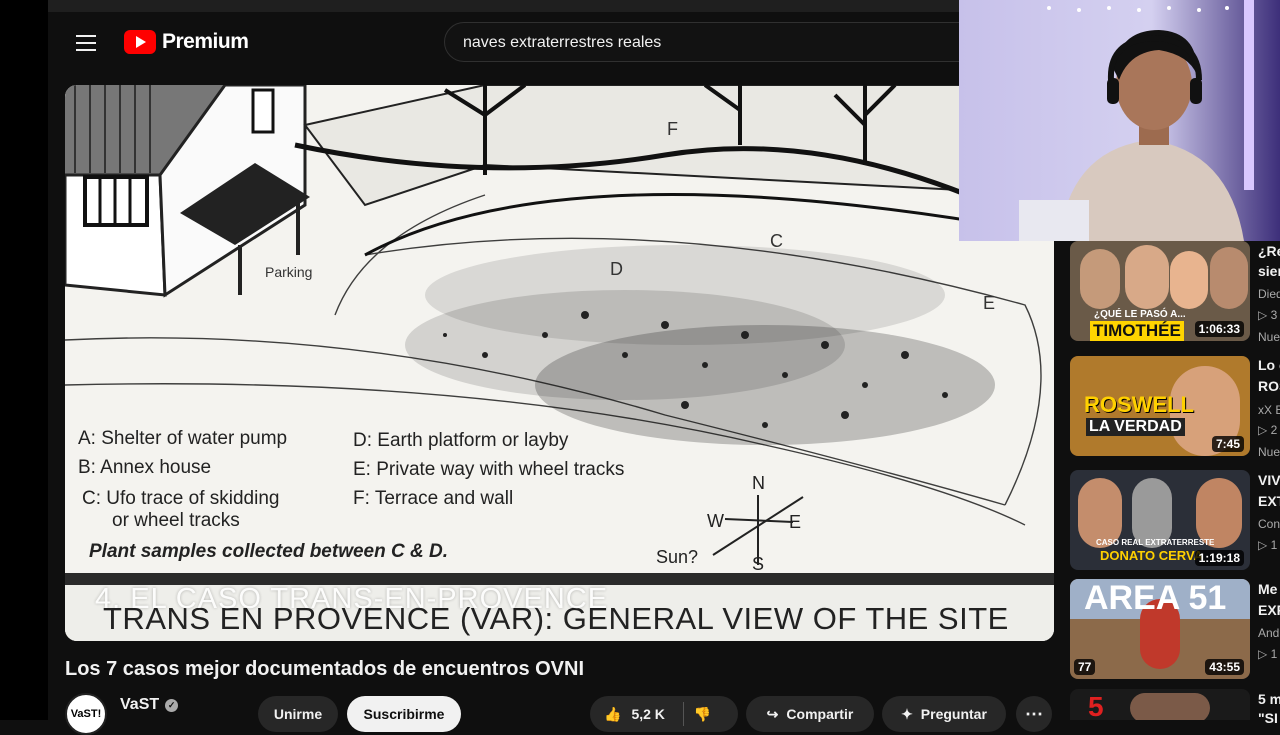 The width and height of the screenshot is (1280, 735). What do you see at coordinates (139, 705) in the screenshot?
I see `channel-name: VaST` at bounding box center [139, 705].